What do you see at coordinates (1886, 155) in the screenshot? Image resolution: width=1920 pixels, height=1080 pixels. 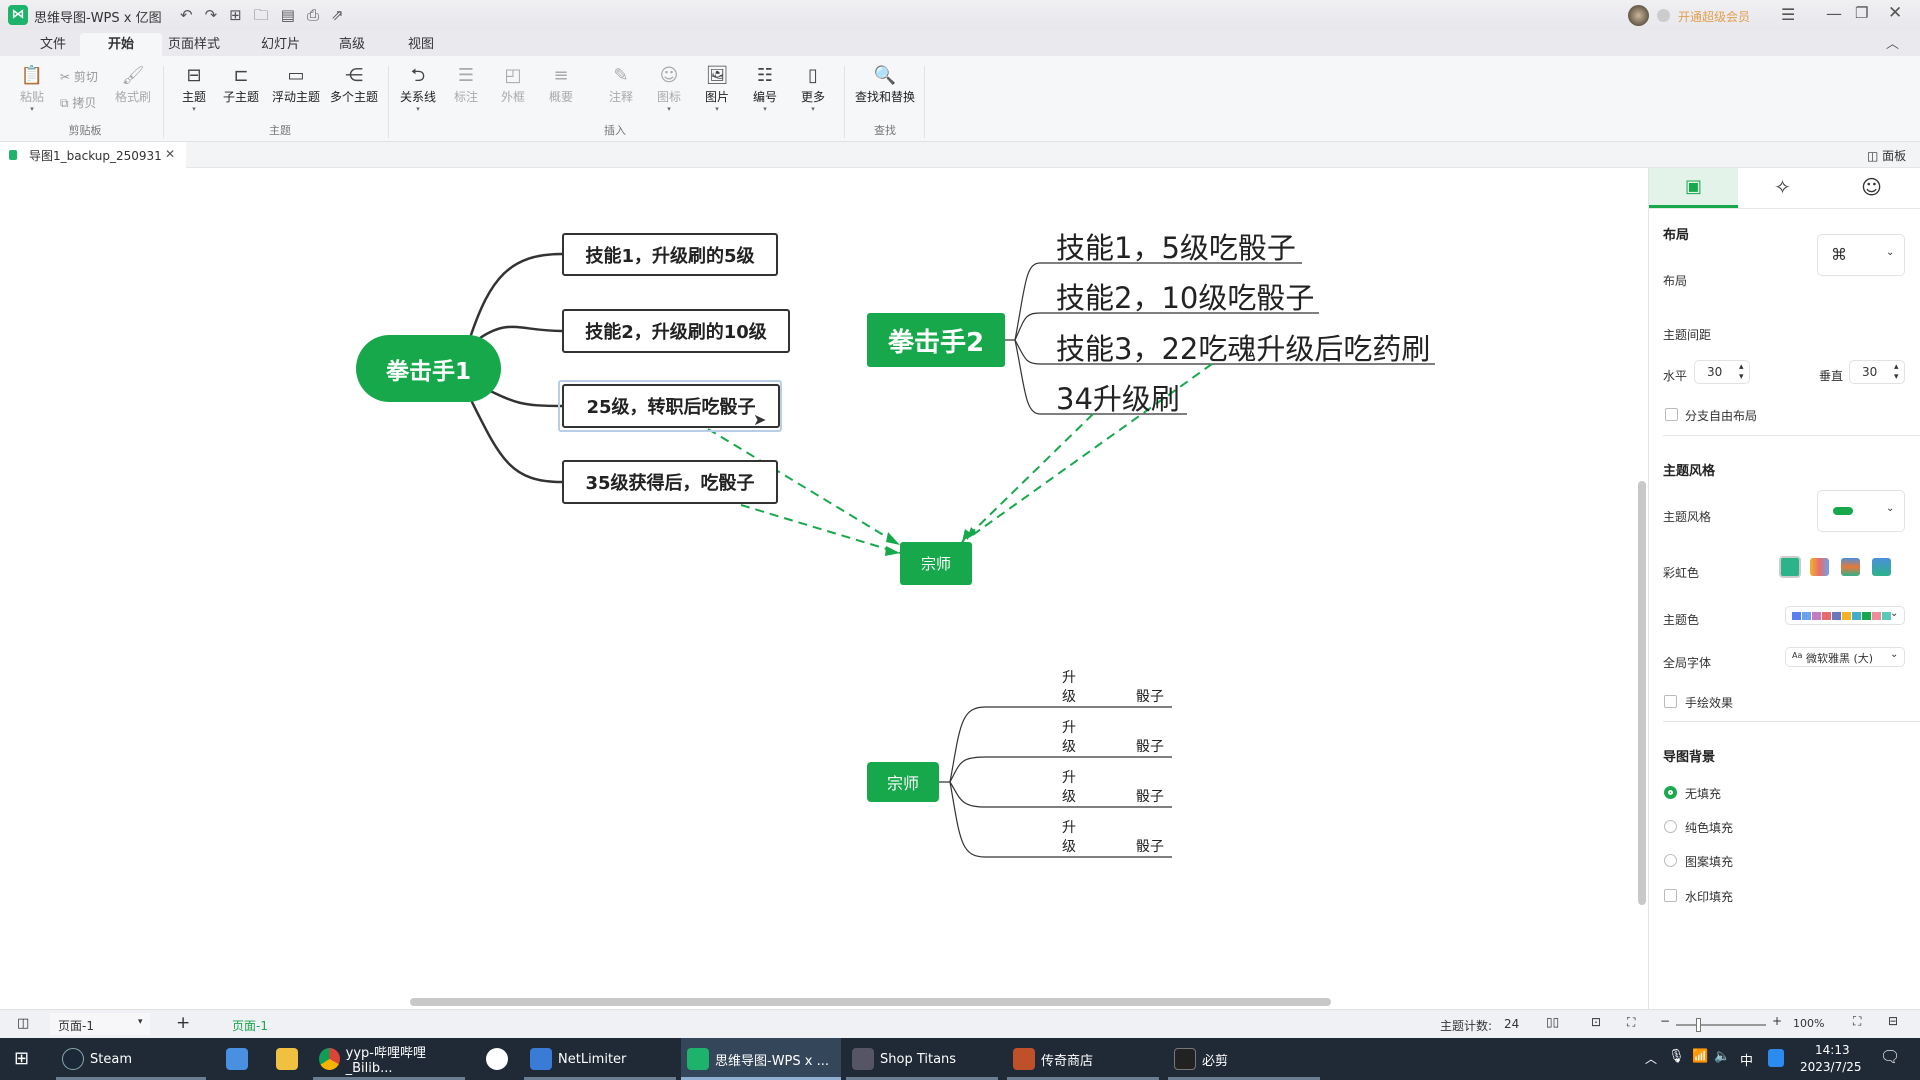 I see `panel-toggle-button: ◫ 面板` at bounding box center [1886, 155].